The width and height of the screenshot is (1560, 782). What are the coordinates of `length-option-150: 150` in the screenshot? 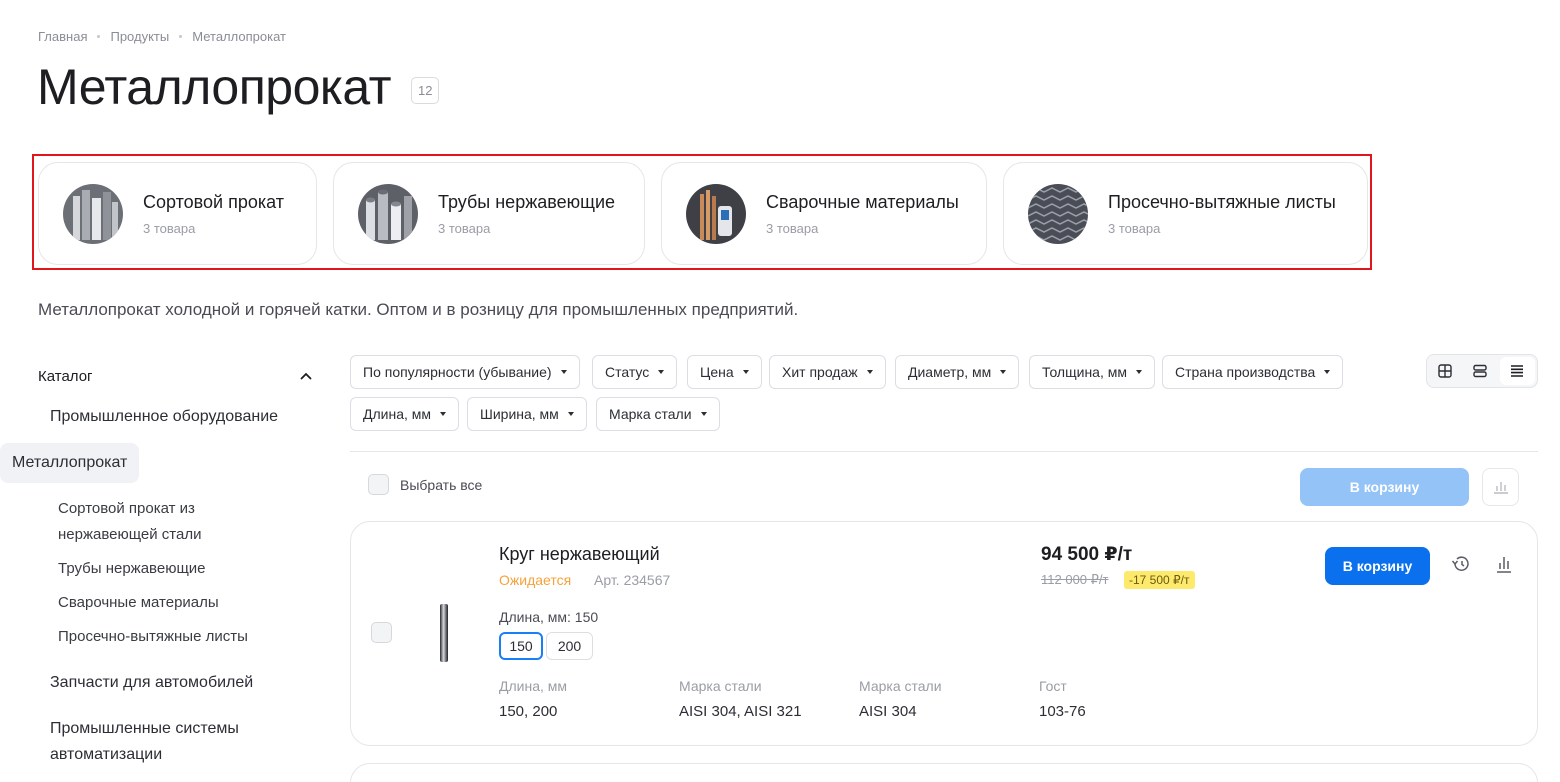 It's located at (521, 646).